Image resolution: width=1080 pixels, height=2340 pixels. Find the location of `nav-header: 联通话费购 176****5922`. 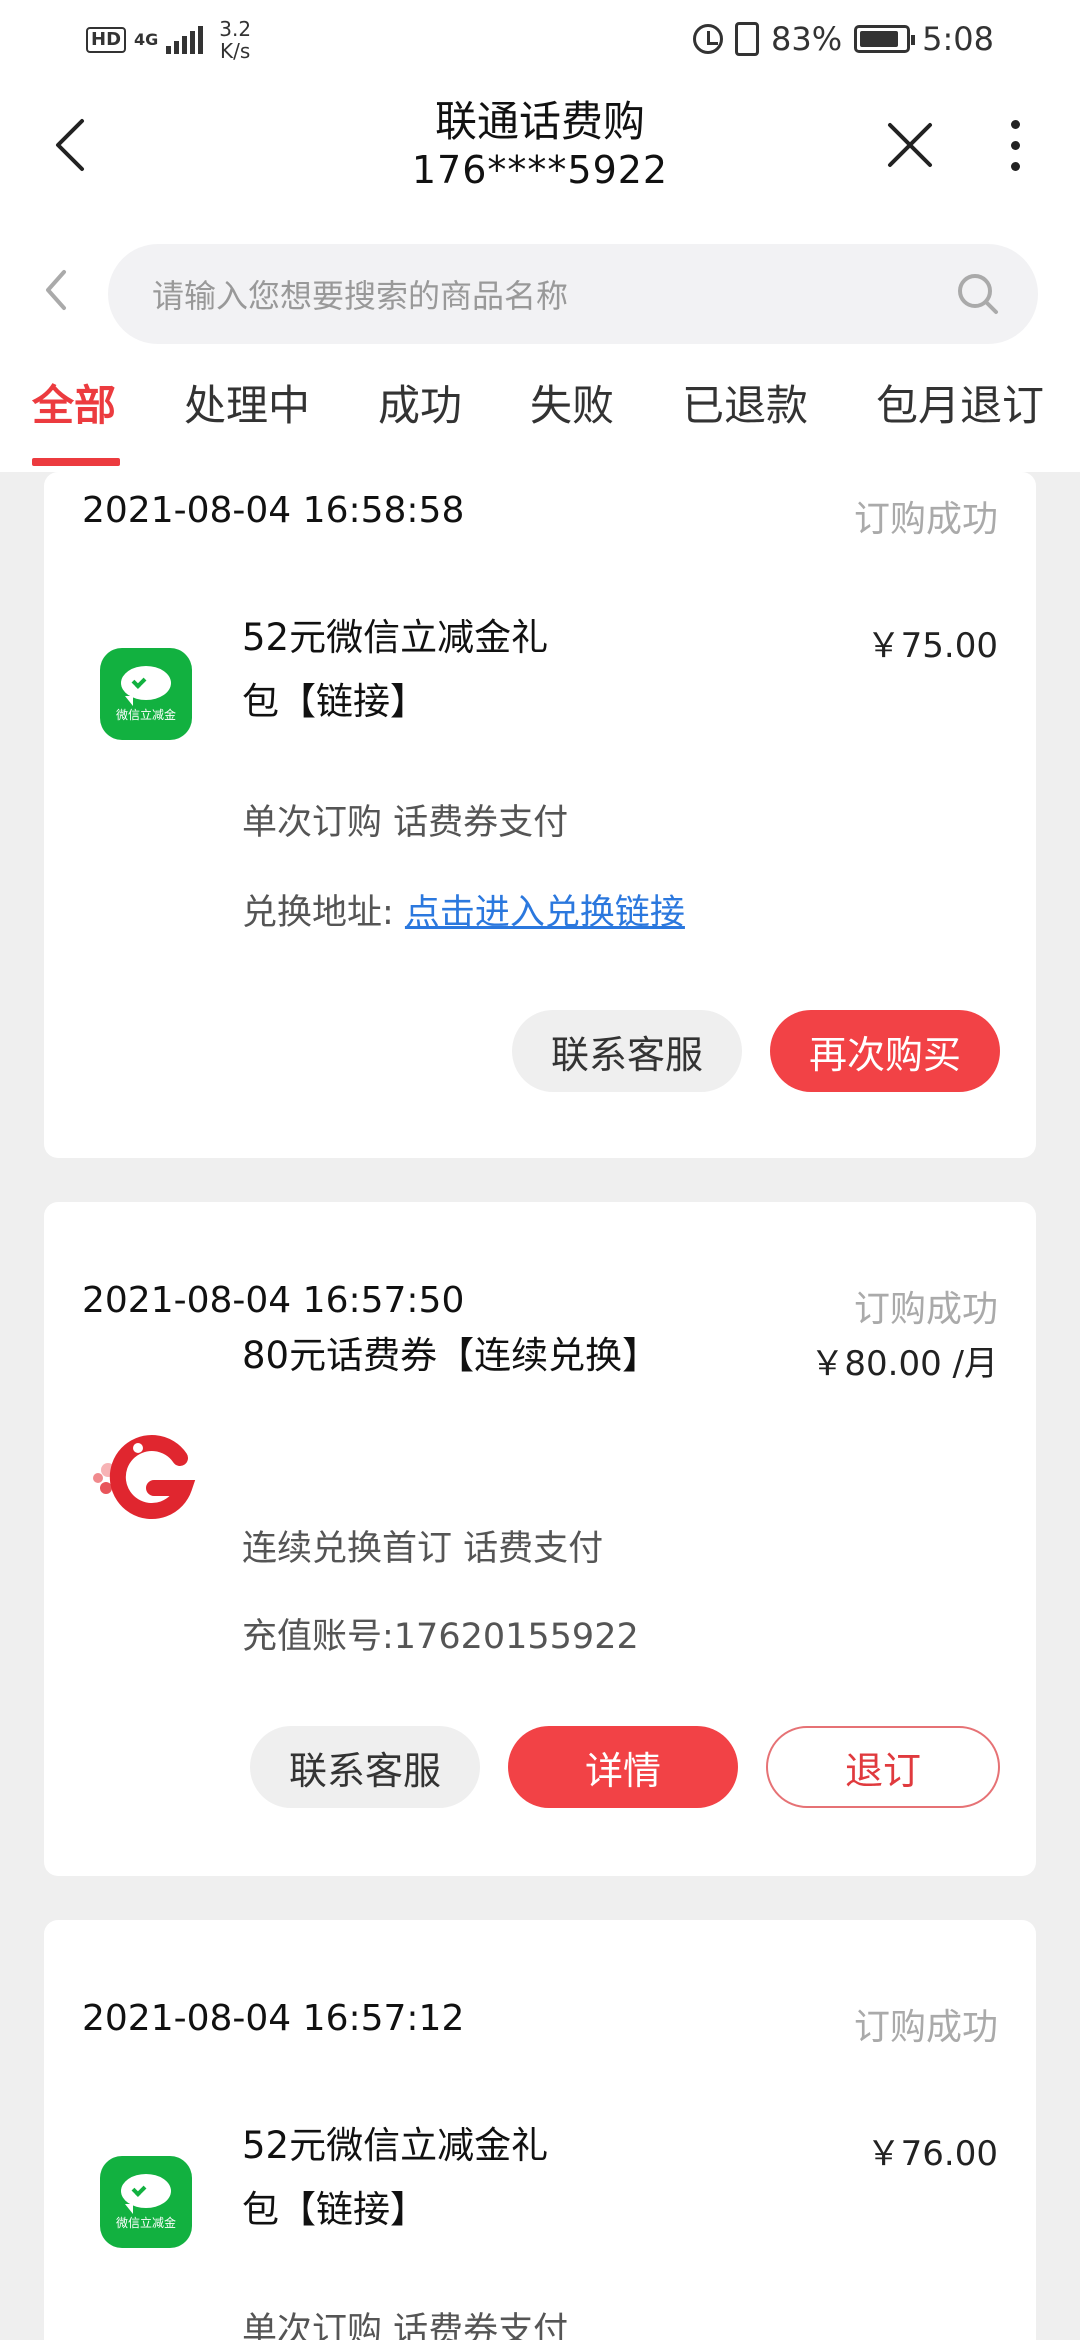

nav-header: 联通话费购 176****5922 is located at coordinates (540, 155).